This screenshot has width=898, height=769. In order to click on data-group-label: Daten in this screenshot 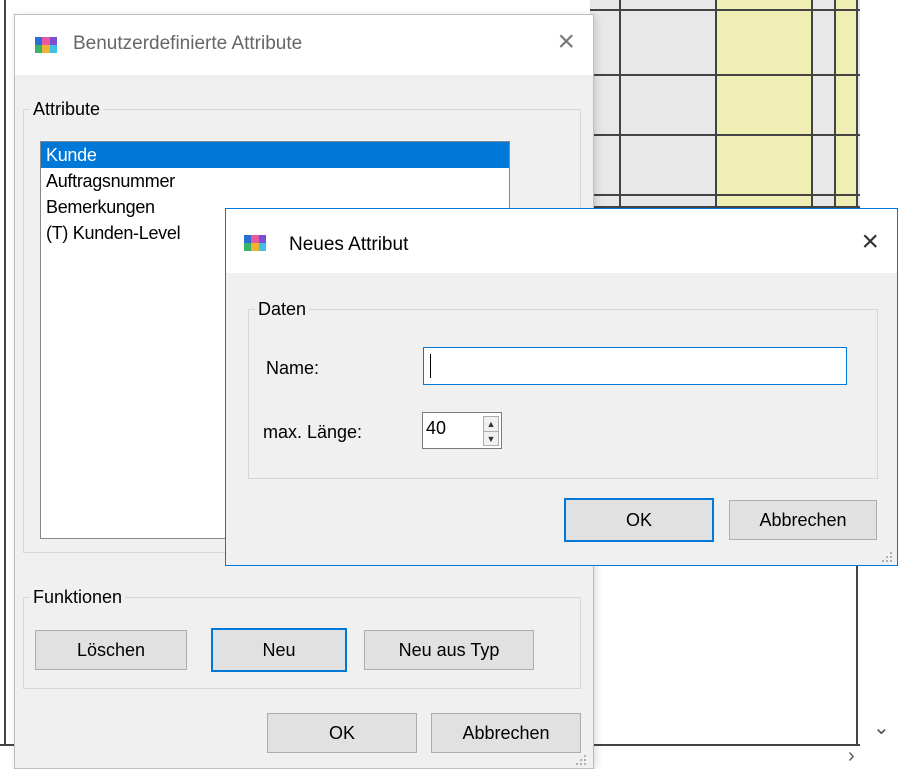, I will do `click(282, 309)`.